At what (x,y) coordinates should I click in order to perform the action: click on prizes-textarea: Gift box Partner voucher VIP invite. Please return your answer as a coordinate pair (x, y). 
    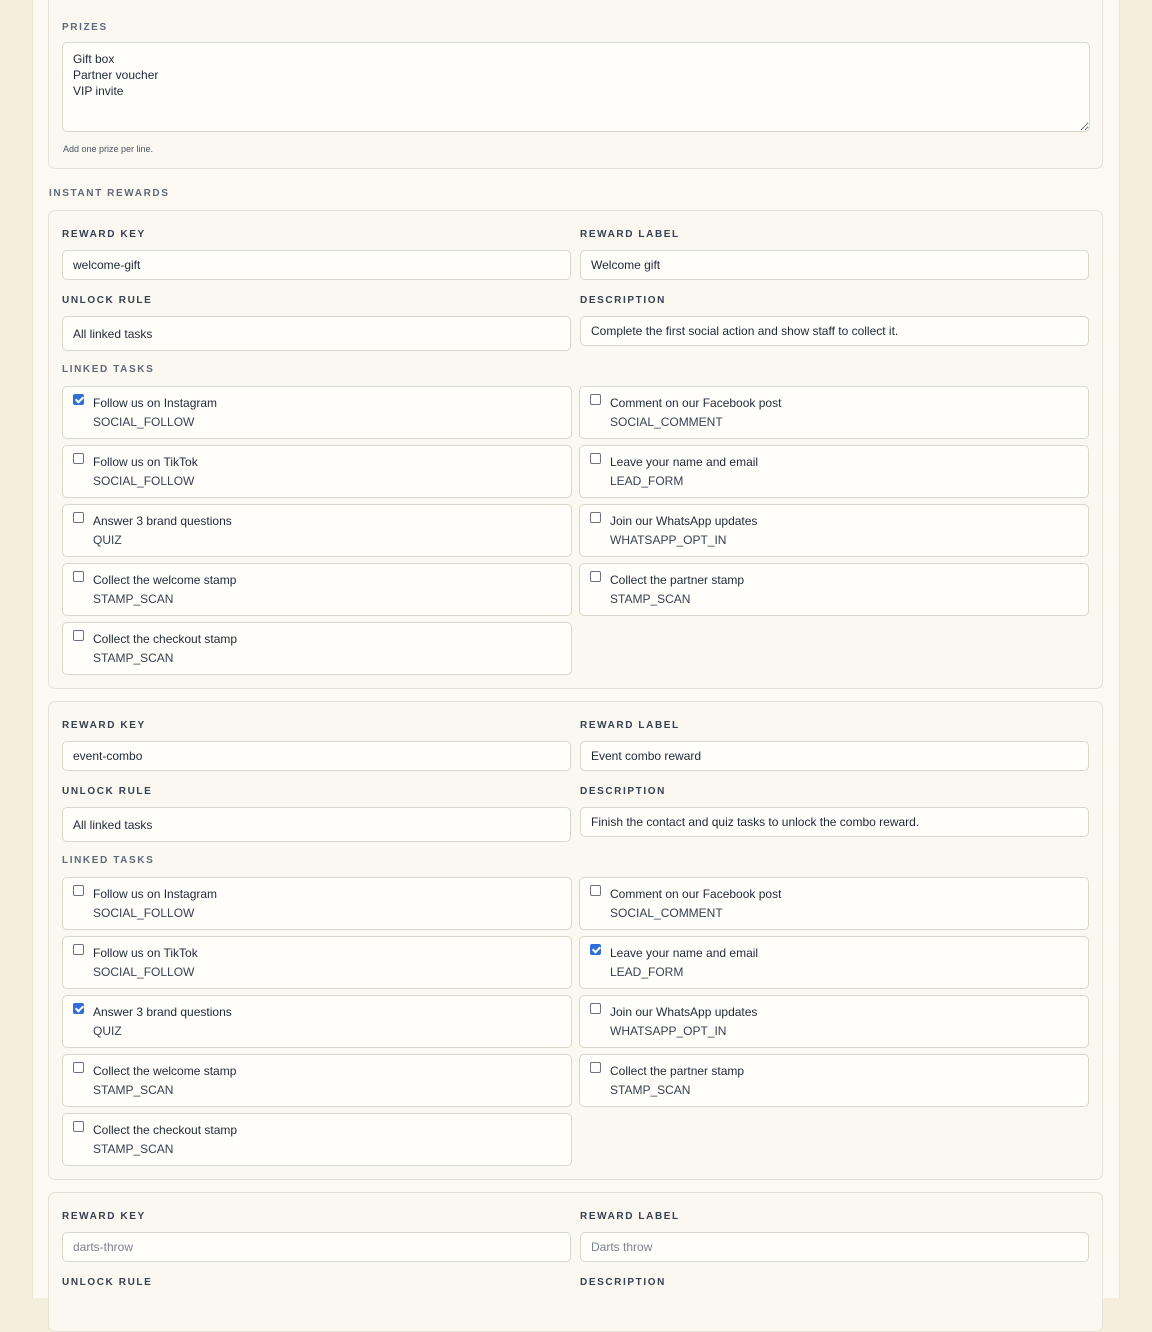
    Looking at the image, I should click on (576, 87).